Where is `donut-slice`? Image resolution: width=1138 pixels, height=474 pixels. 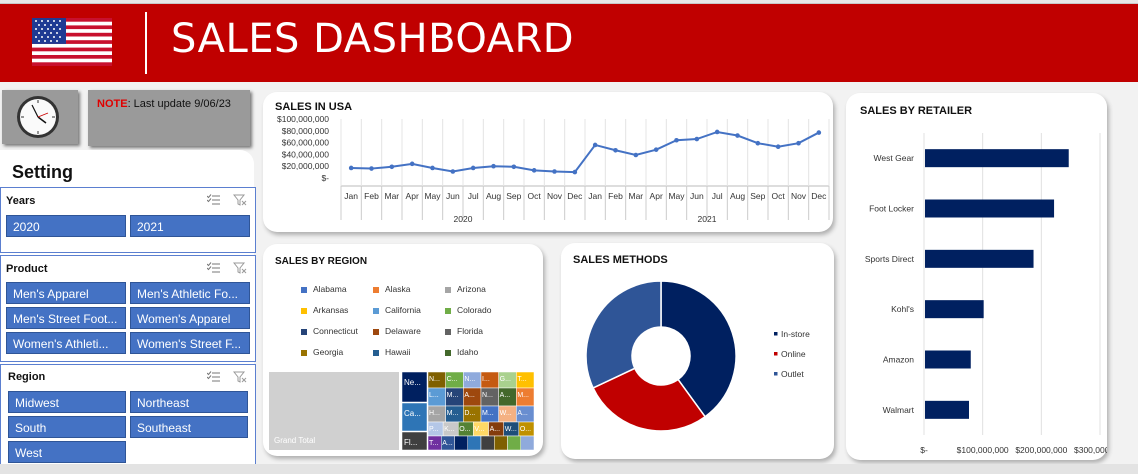 donut-slice is located at coordinates (623, 334).